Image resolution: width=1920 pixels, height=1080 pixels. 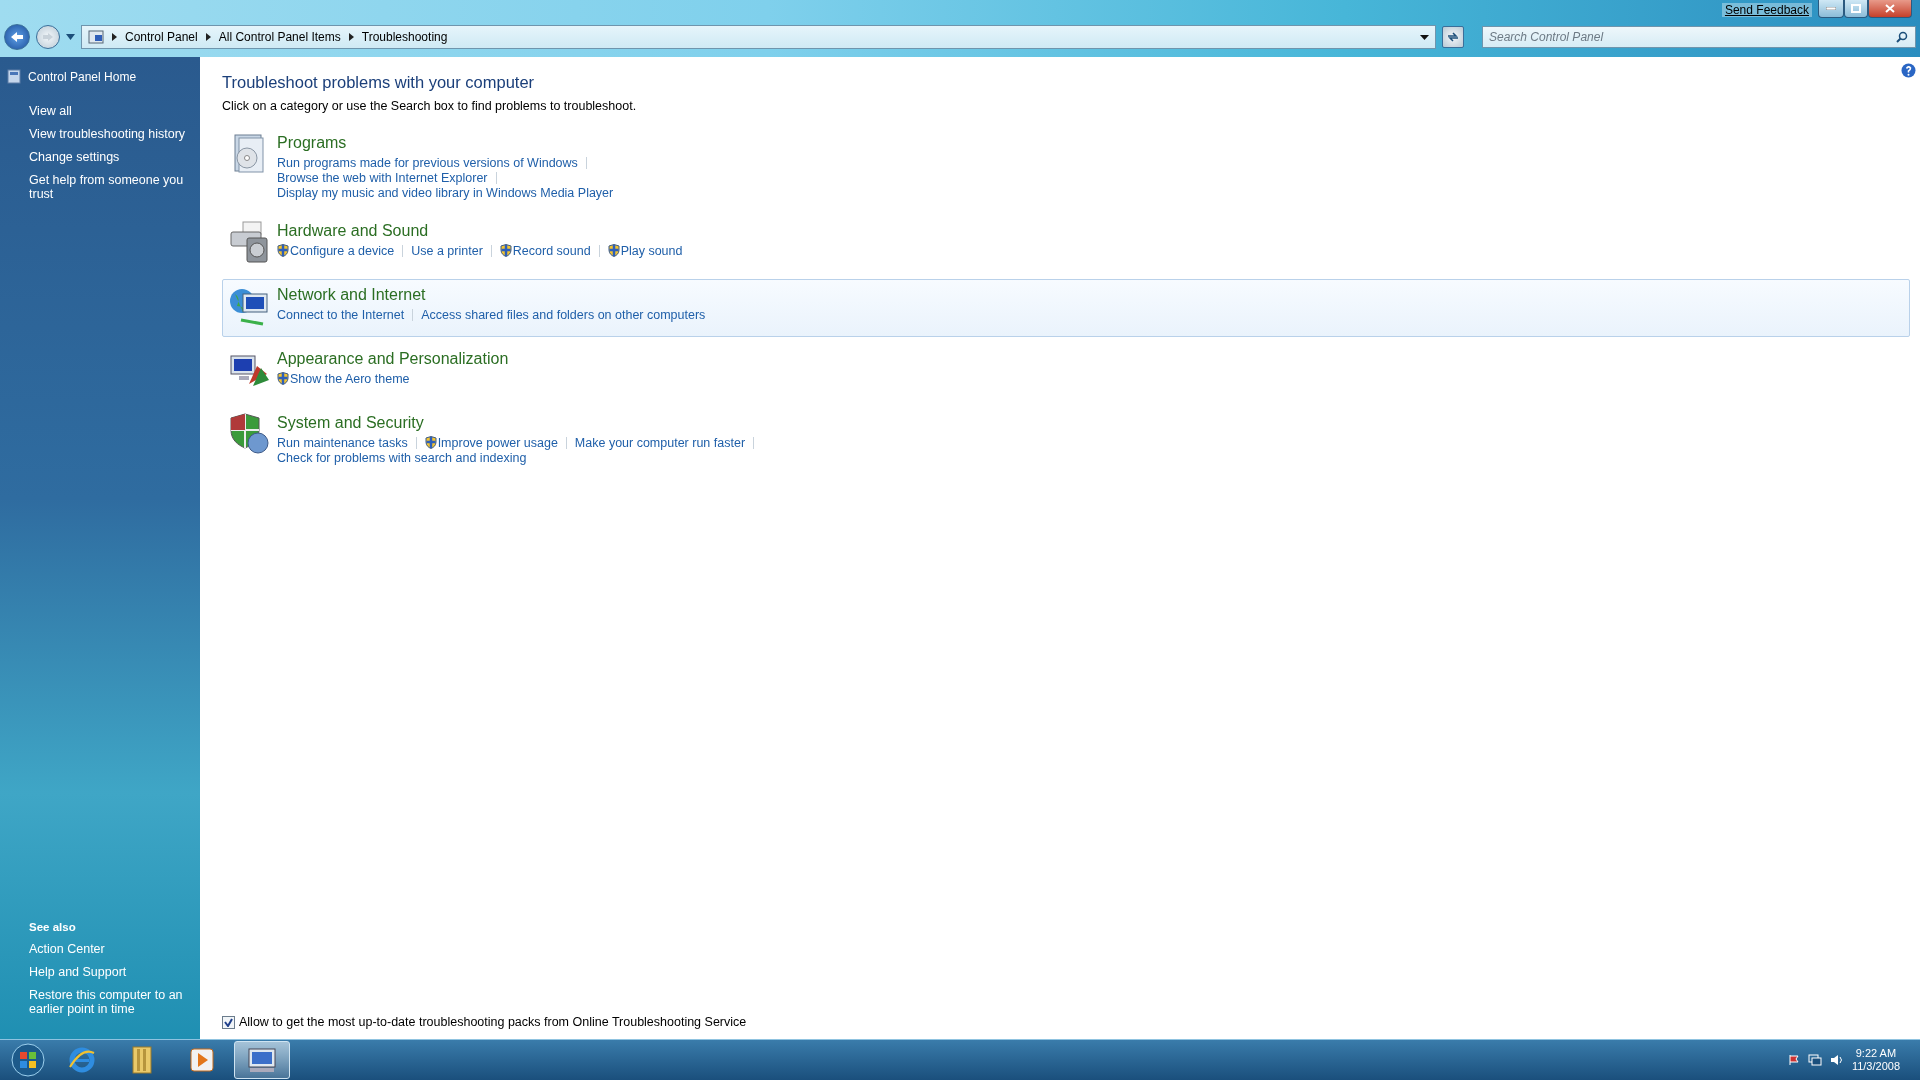 I want to click on back-button, so click(x=17, y=37).